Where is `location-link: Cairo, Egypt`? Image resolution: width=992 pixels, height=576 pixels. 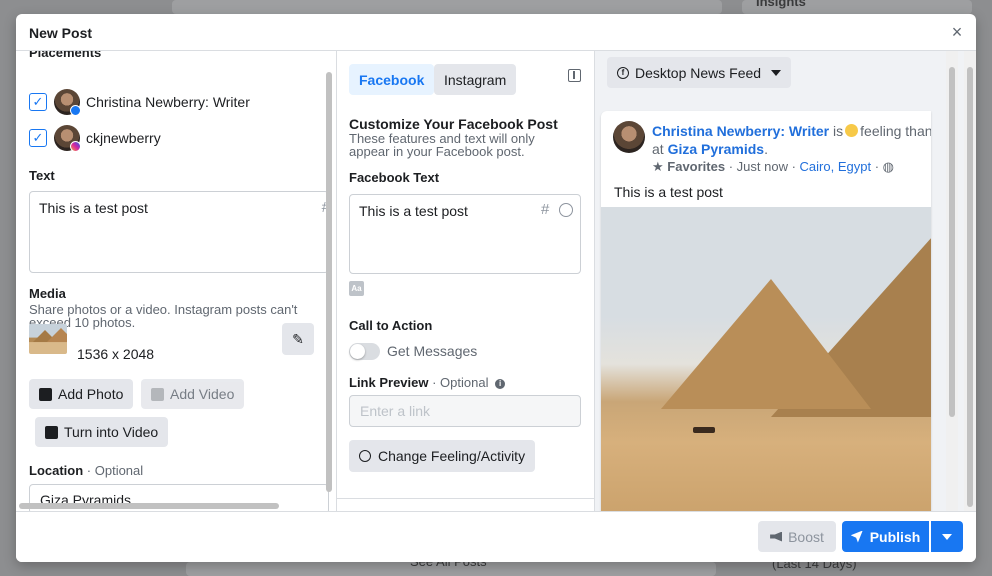 location-link: Cairo, Egypt is located at coordinates (836, 166).